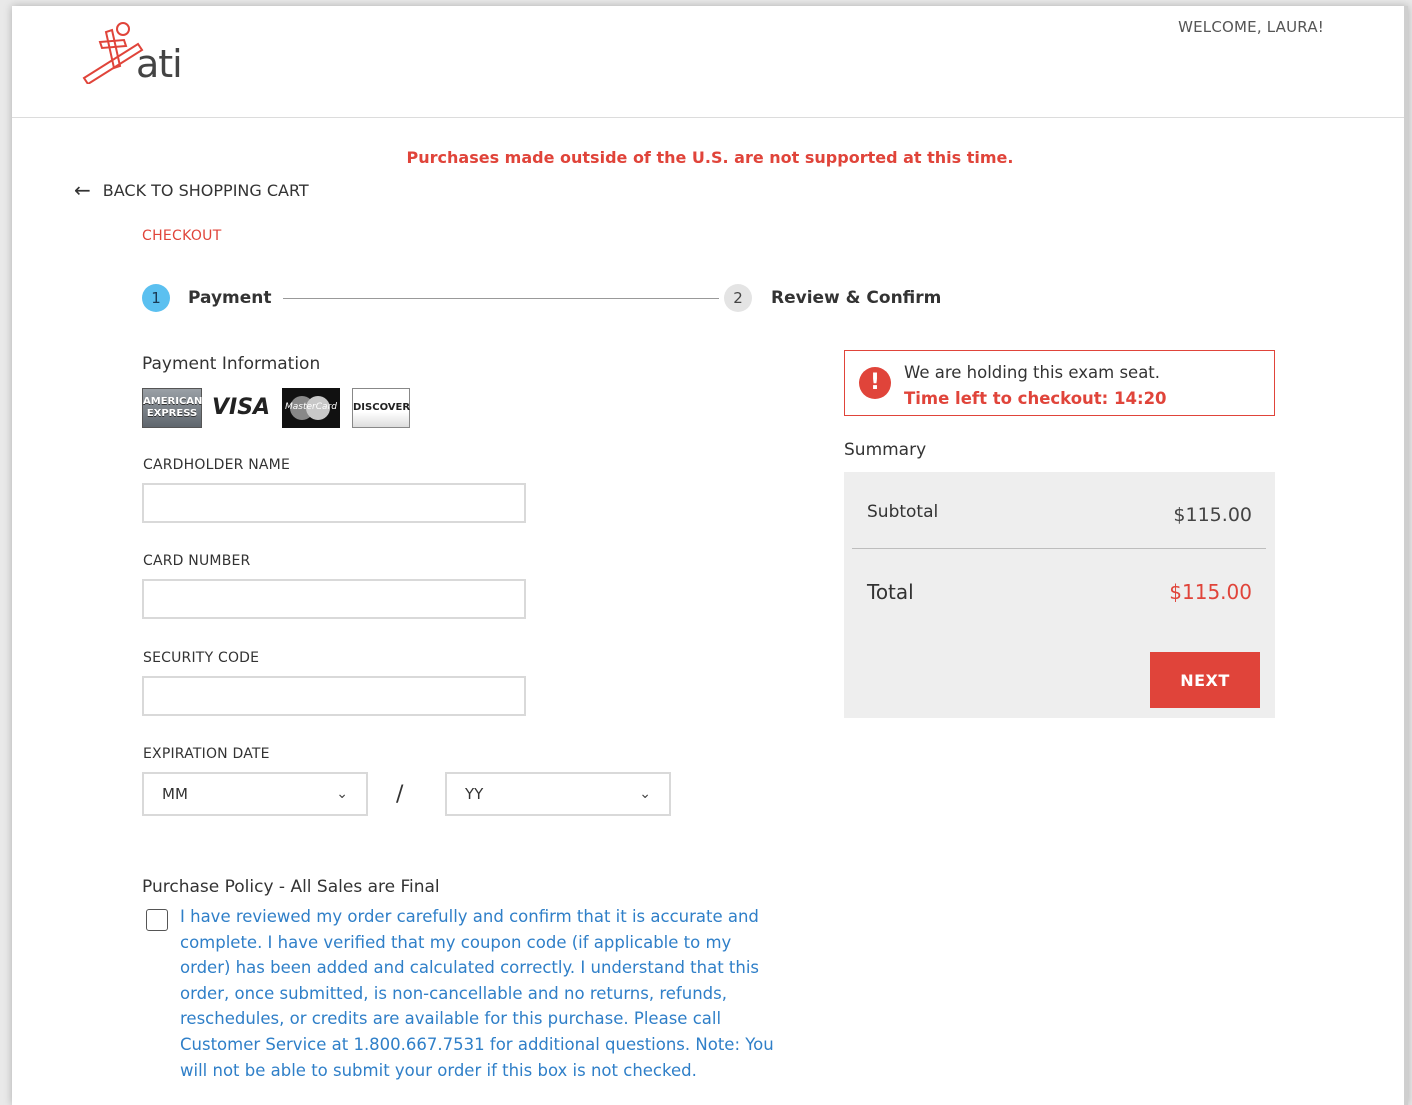 This screenshot has width=1412, height=1105. I want to click on cardholder-name-input, so click(334, 503).